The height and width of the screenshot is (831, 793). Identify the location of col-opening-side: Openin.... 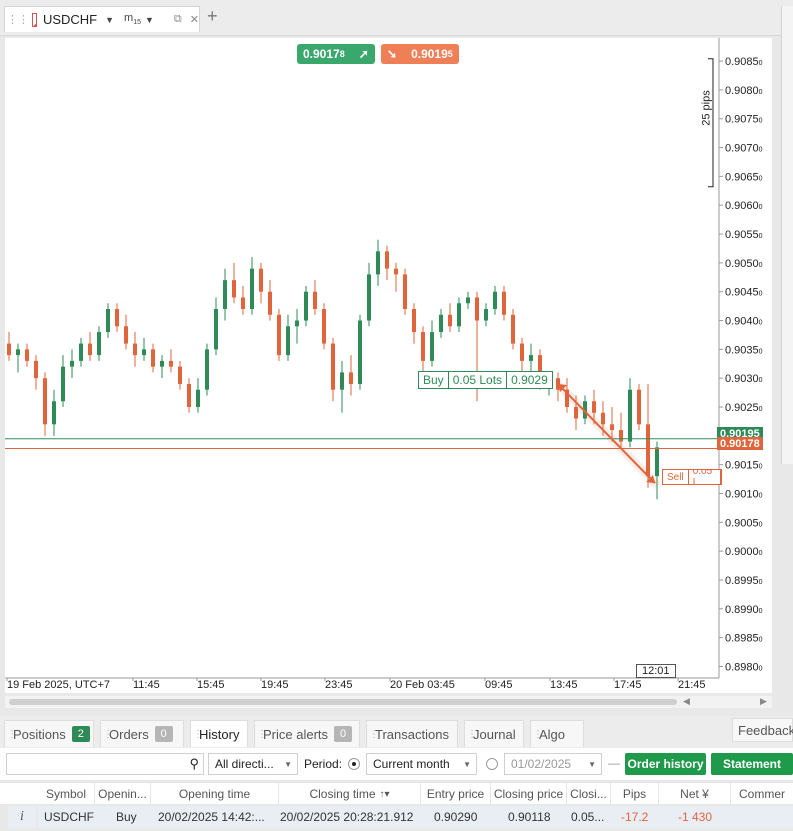
(122, 794).